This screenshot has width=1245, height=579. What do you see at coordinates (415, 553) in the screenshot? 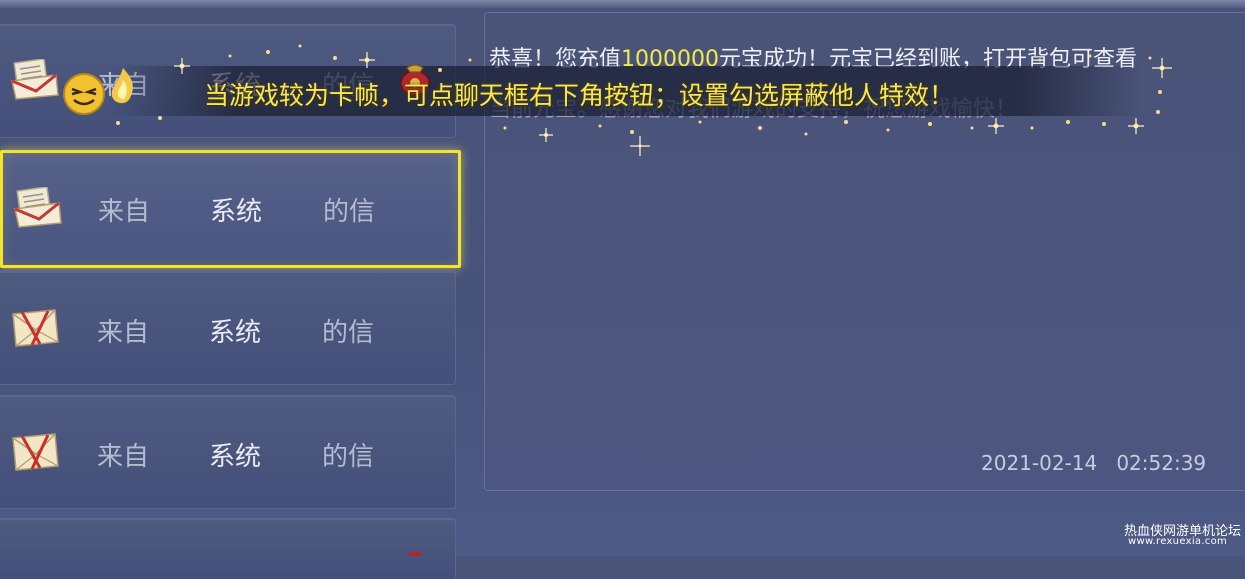
I see `money-pouch-icon` at bounding box center [415, 553].